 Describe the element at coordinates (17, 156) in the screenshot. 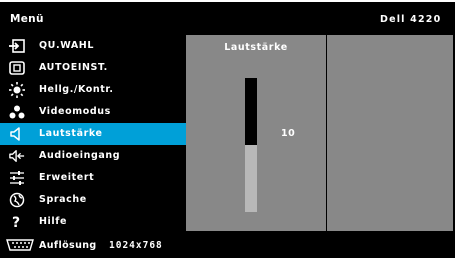

I see `audio-input-icon` at that location.